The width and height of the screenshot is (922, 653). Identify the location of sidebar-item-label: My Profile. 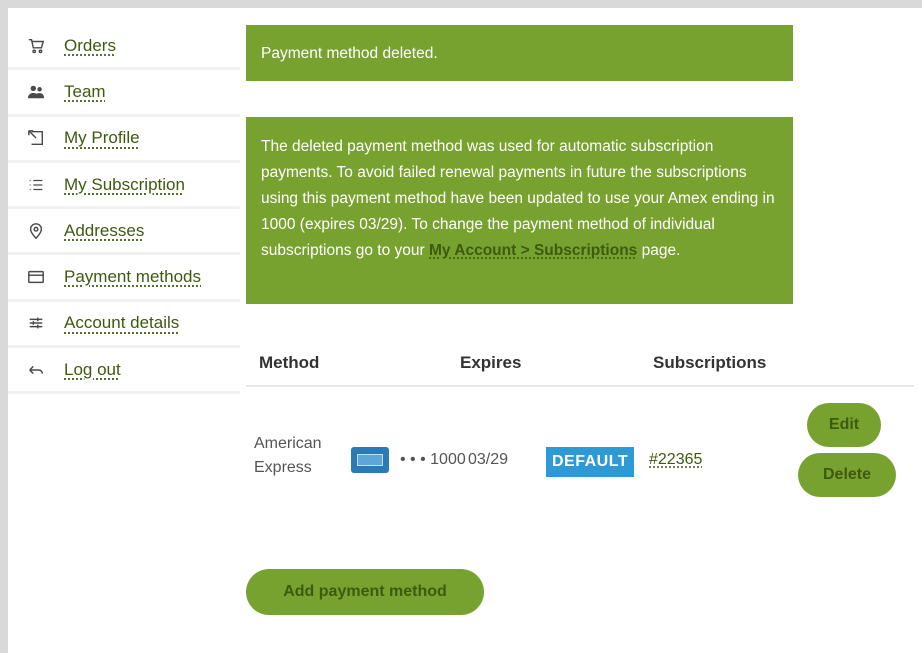
(102, 138).